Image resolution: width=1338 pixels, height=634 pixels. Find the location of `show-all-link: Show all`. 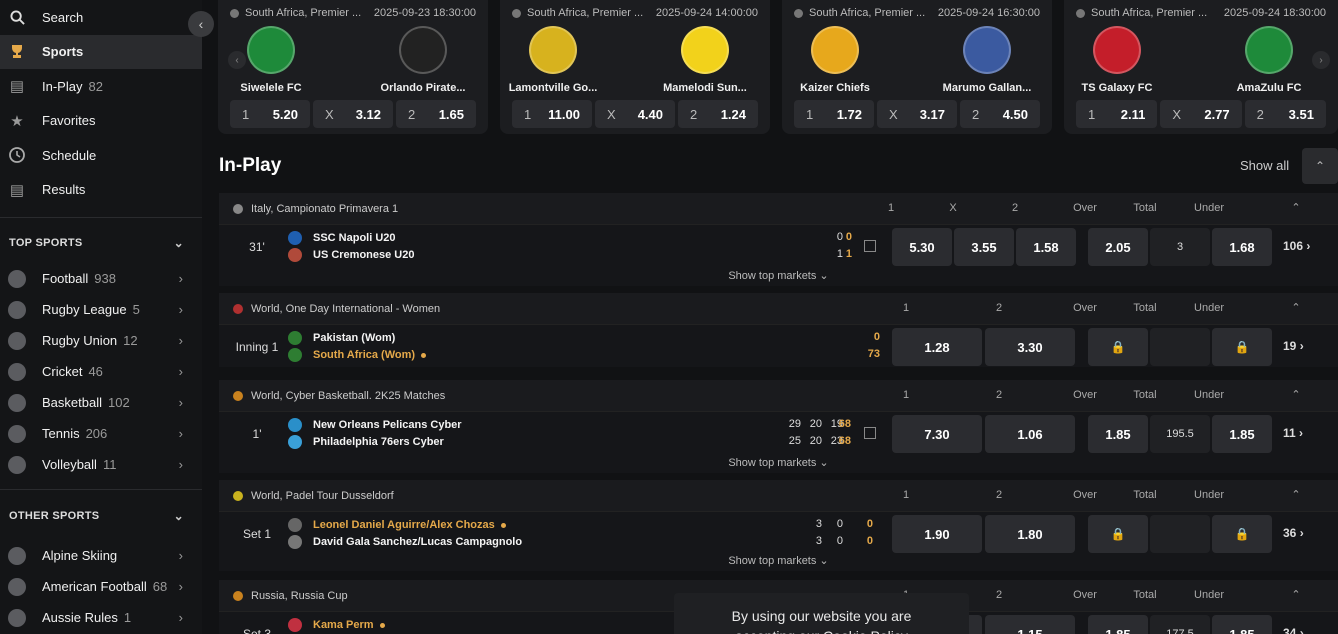

show-all-link: Show all is located at coordinates (1264, 165).